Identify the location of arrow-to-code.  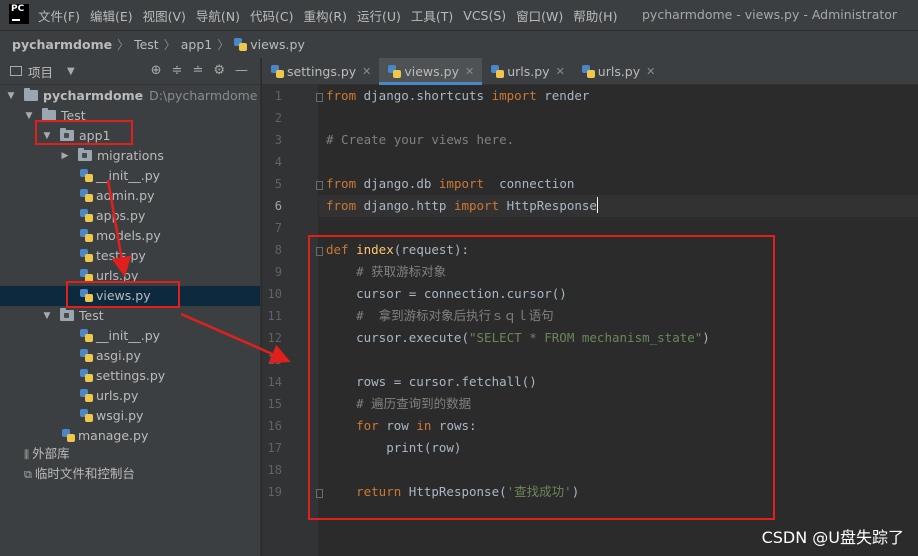
(235, 338).